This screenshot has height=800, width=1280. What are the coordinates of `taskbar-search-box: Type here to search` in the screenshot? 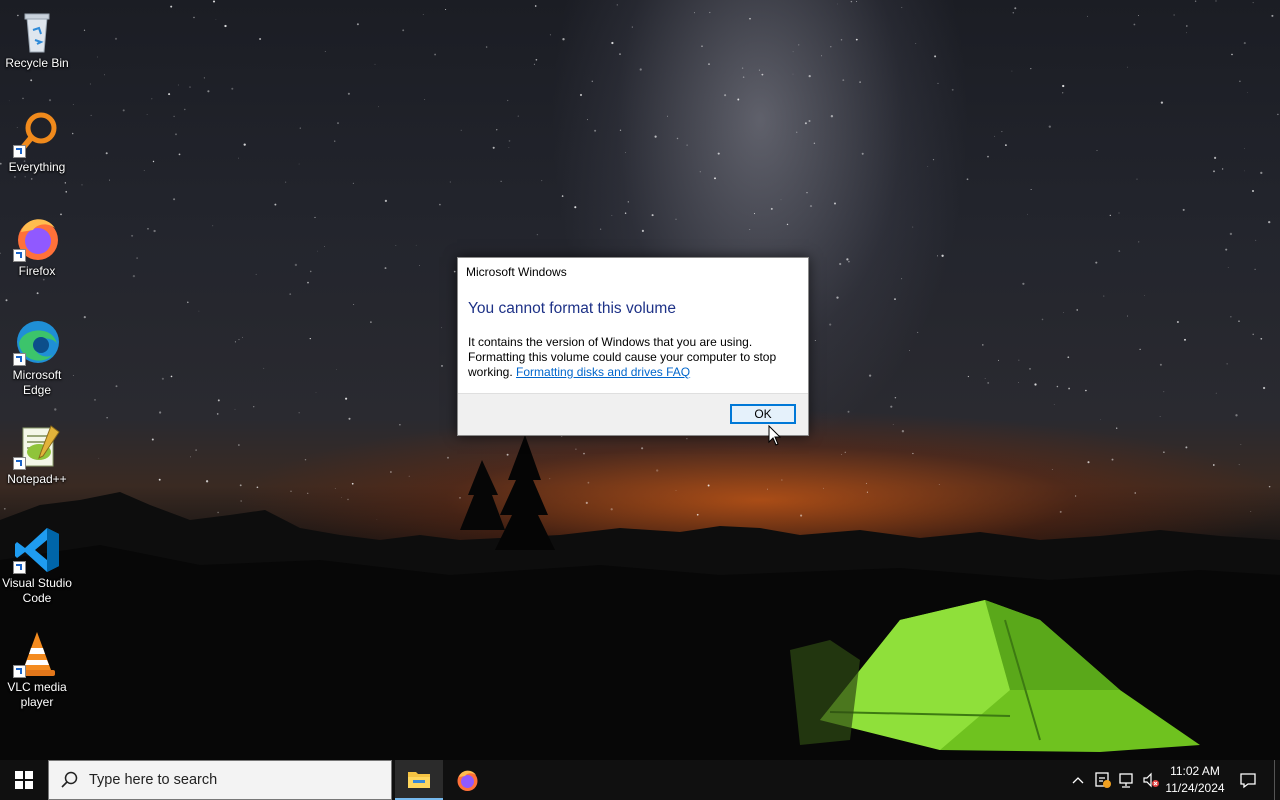 It's located at (220, 780).